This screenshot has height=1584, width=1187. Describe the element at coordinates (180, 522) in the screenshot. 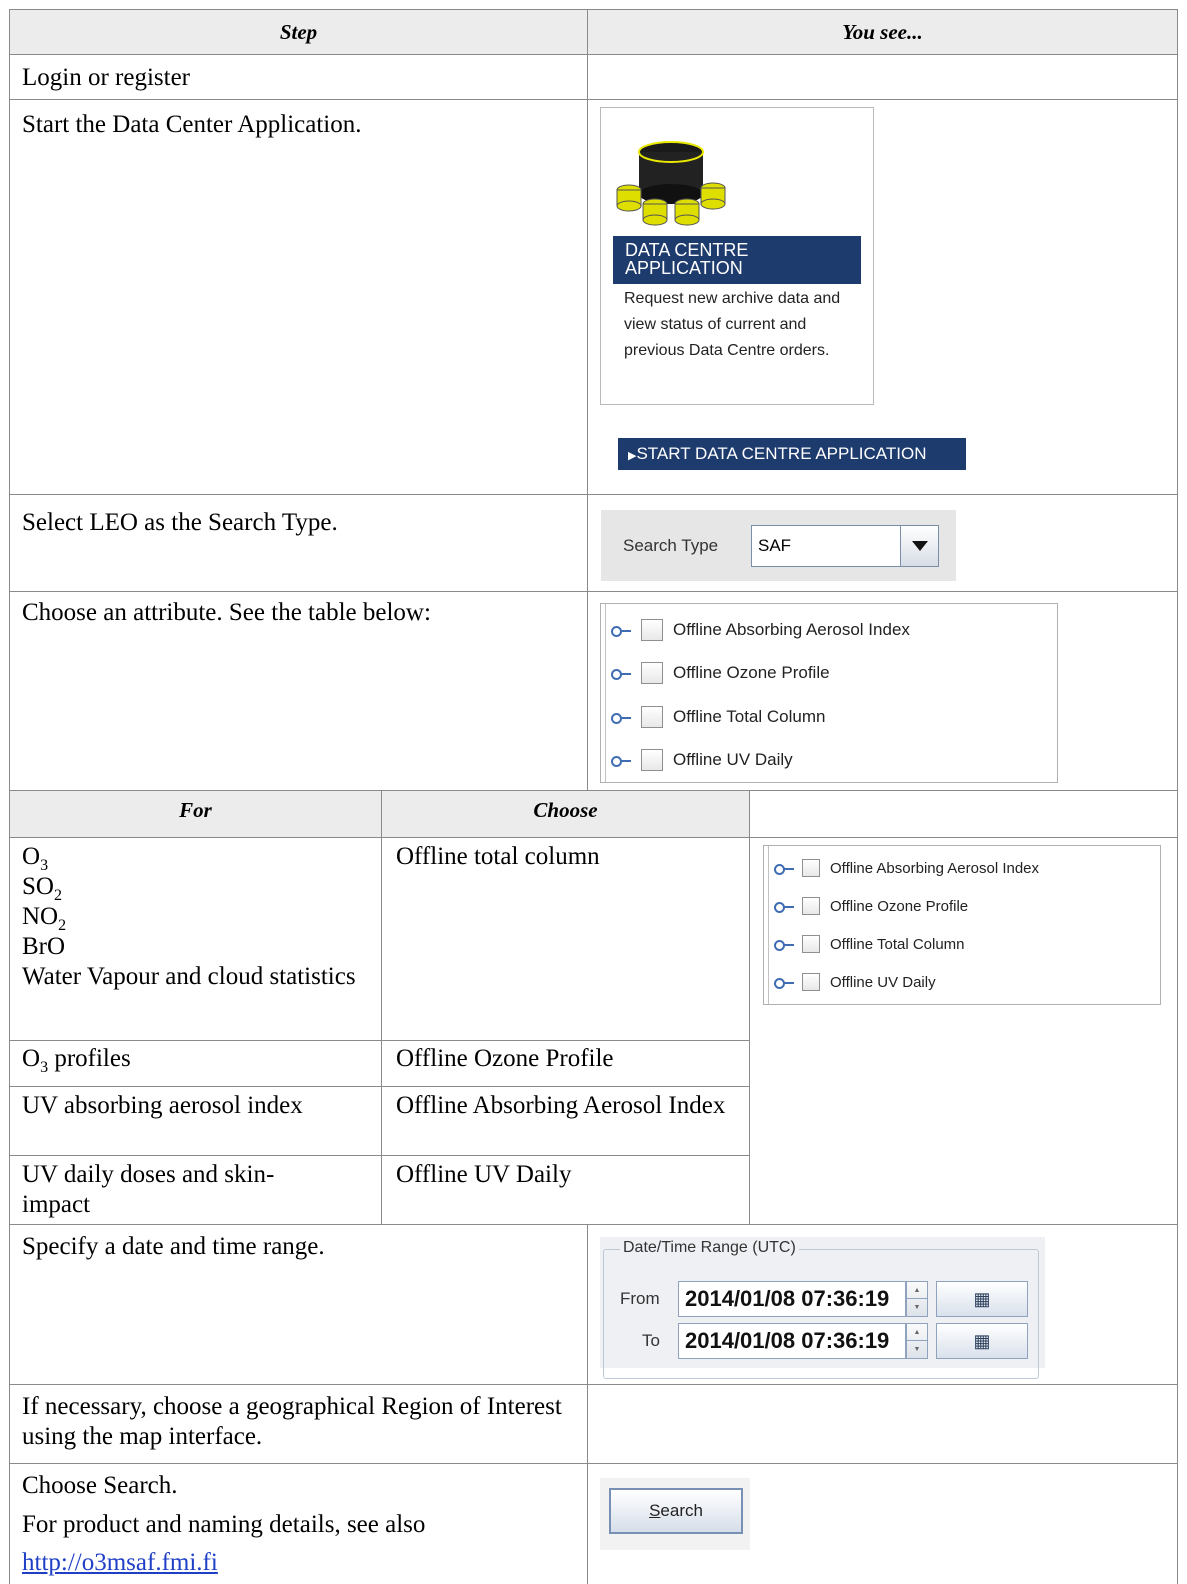

I see `step-select-type: Select LEO as the Search Type.` at that location.